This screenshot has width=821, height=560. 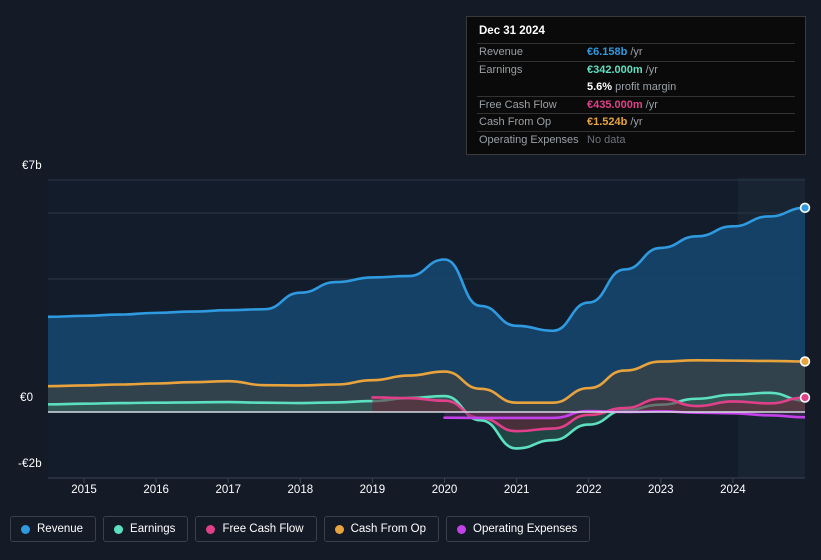 What do you see at coordinates (646, 86) in the screenshot?
I see `tooltip-row-unit: profit margin` at bounding box center [646, 86].